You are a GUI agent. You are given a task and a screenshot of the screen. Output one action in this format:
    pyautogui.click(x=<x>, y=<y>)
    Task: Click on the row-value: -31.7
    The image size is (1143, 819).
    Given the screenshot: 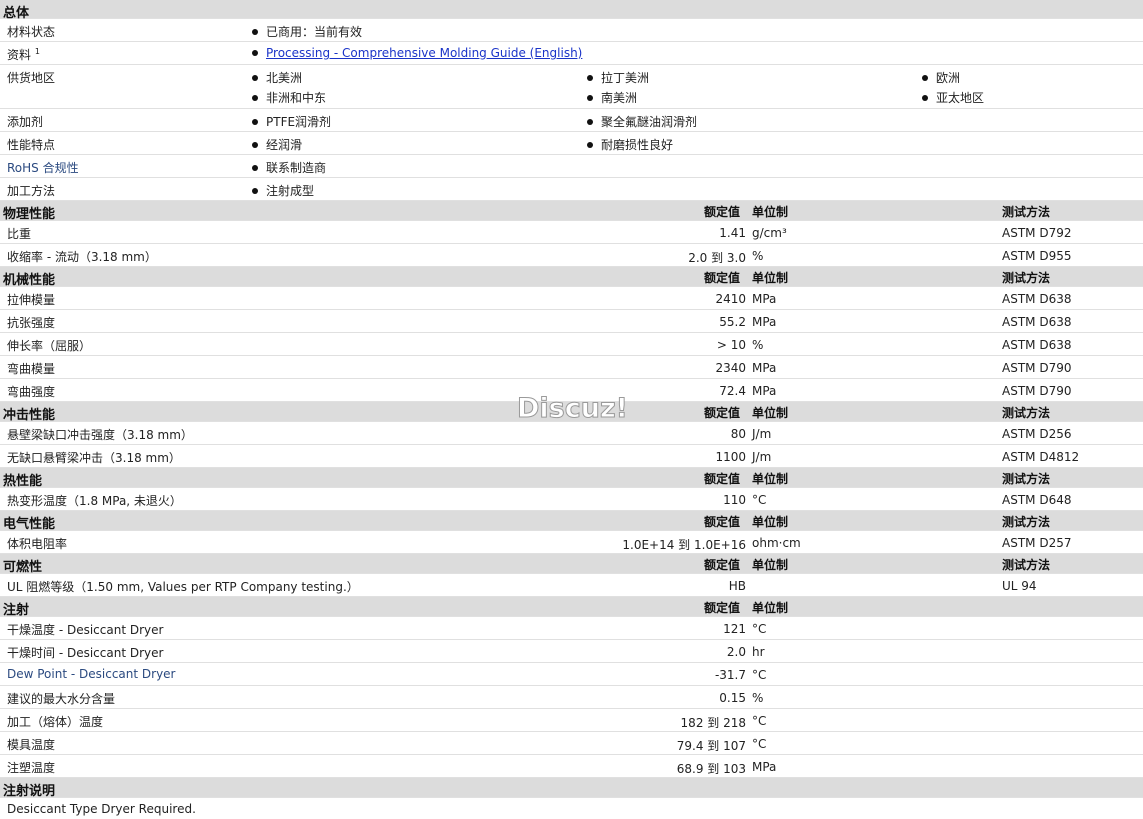 What is the action you would take?
    pyautogui.click(x=730, y=675)
    